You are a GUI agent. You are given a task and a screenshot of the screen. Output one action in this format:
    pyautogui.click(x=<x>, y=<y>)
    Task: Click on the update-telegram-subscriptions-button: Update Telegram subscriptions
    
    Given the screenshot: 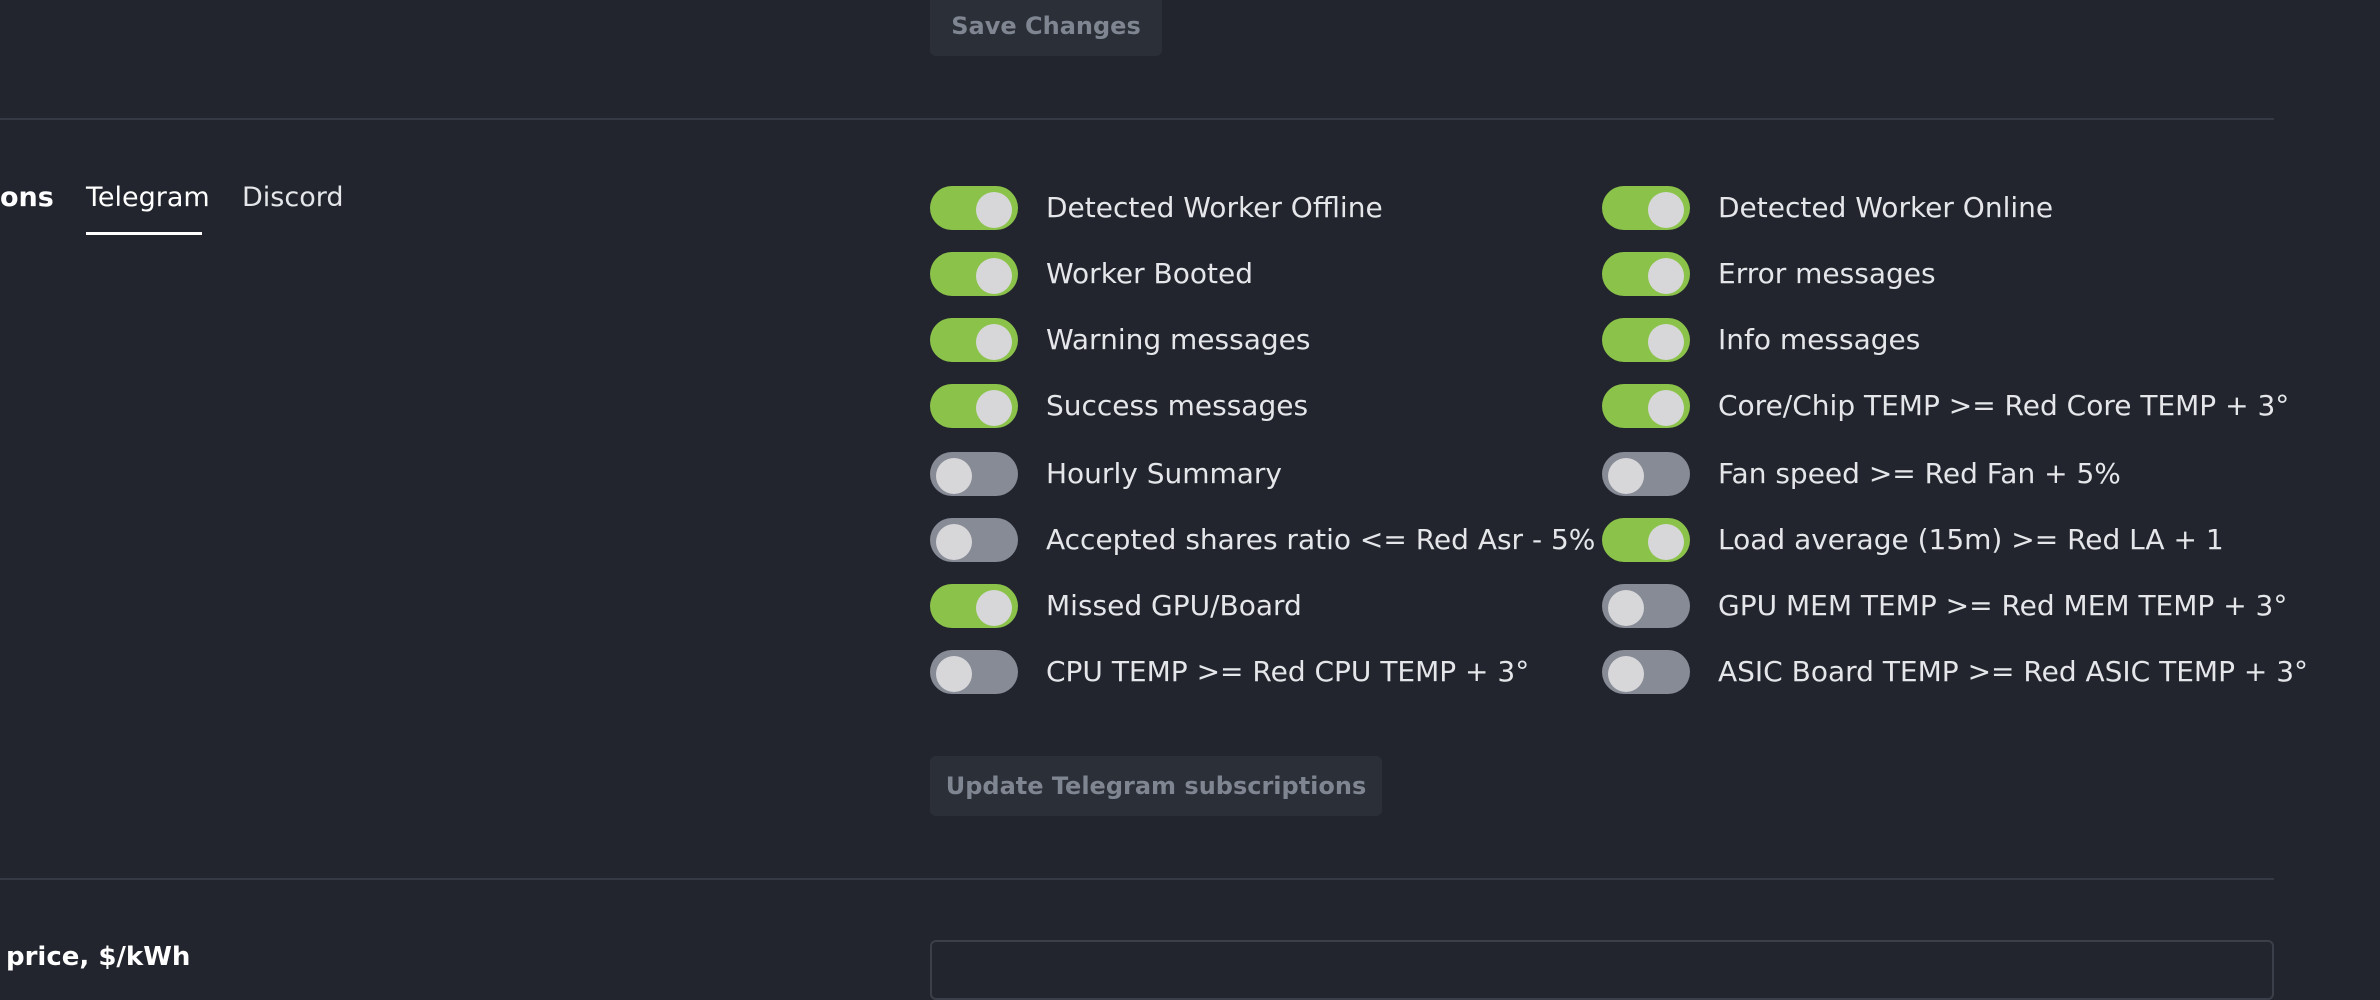 What is the action you would take?
    pyautogui.click(x=1156, y=786)
    